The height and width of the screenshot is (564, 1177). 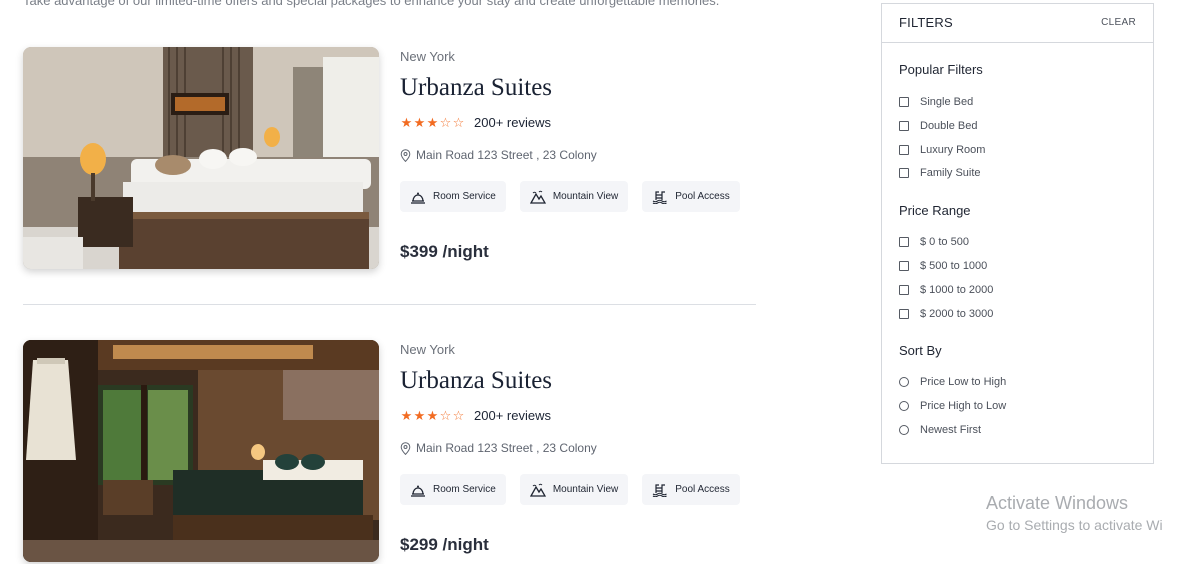 I want to click on hotel-price: $399 /night, so click(x=444, y=251).